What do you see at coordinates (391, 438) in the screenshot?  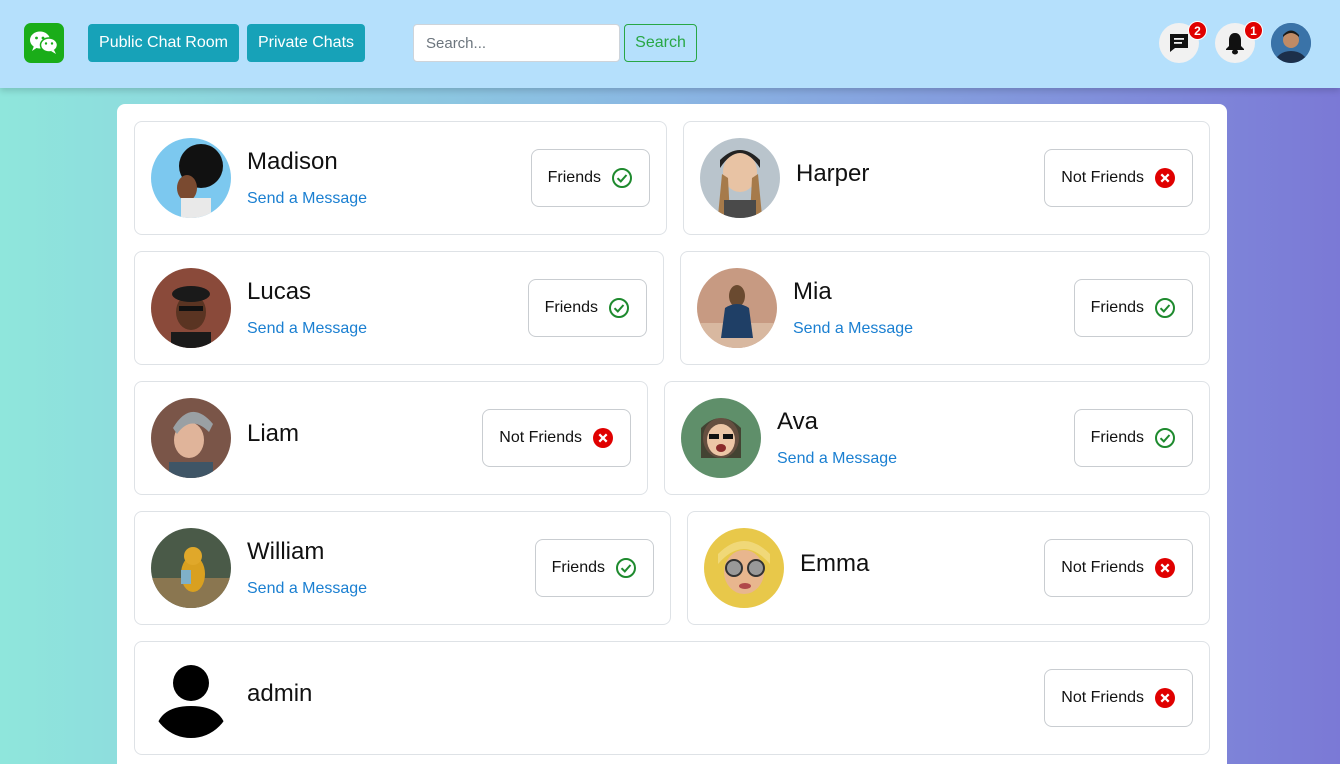 I see `user-card: Liam Not Friends` at bounding box center [391, 438].